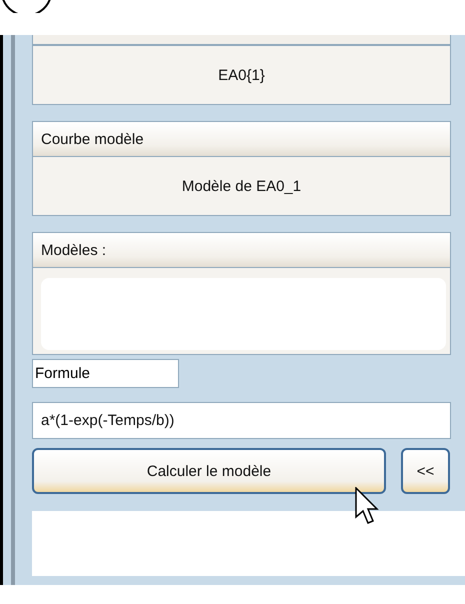 The width and height of the screenshot is (465, 604). Describe the element at coordinates (209, 471) in the screenshot. I see `calculate-button: Calculer le modèle` at that location.